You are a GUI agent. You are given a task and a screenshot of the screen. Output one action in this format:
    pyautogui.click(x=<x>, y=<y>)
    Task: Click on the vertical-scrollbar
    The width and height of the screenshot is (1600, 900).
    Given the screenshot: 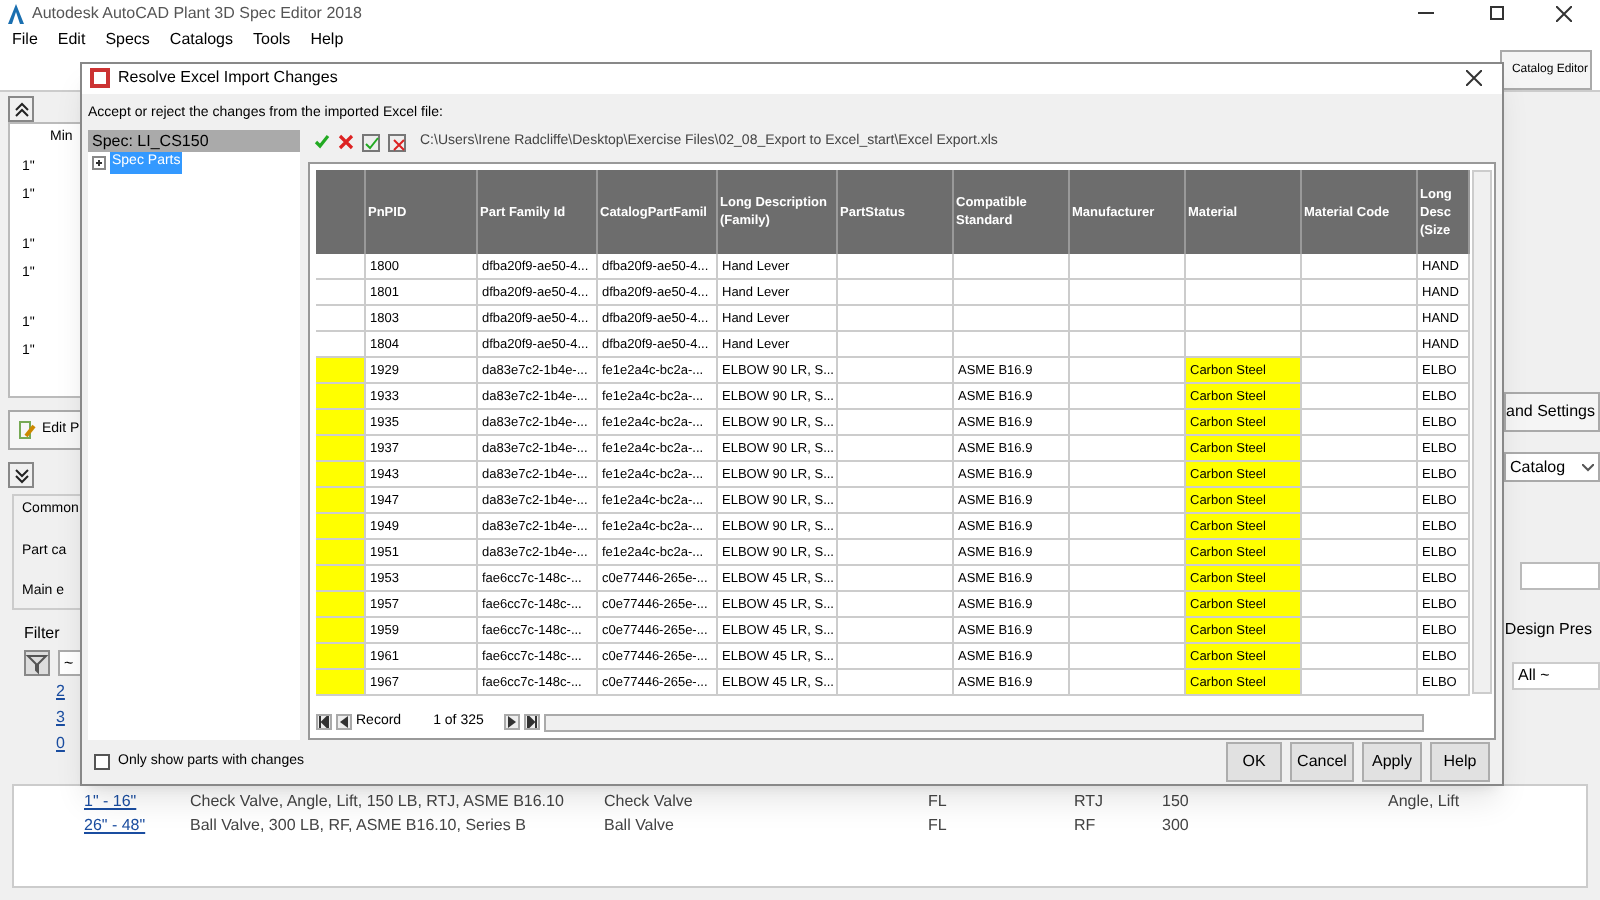 What is the action you would take?
    pyautogui.click(x=1482, y=432)
    